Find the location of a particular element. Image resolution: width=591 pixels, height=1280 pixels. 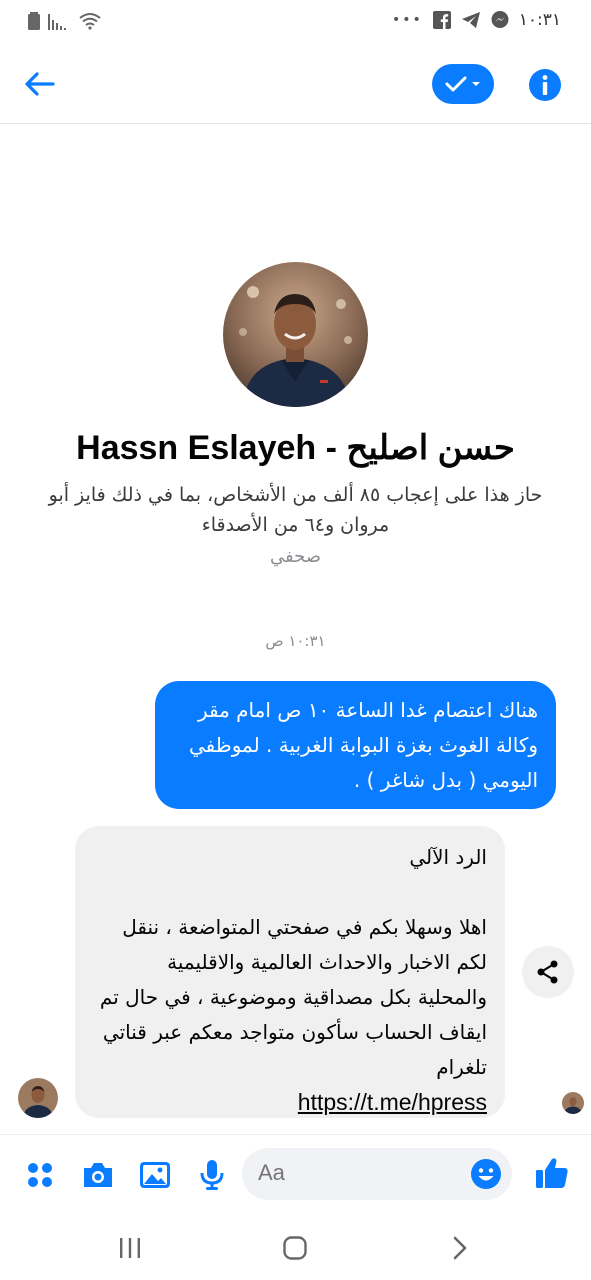

status-time: ١٠:٣١ is located at coordinates (539, 20).